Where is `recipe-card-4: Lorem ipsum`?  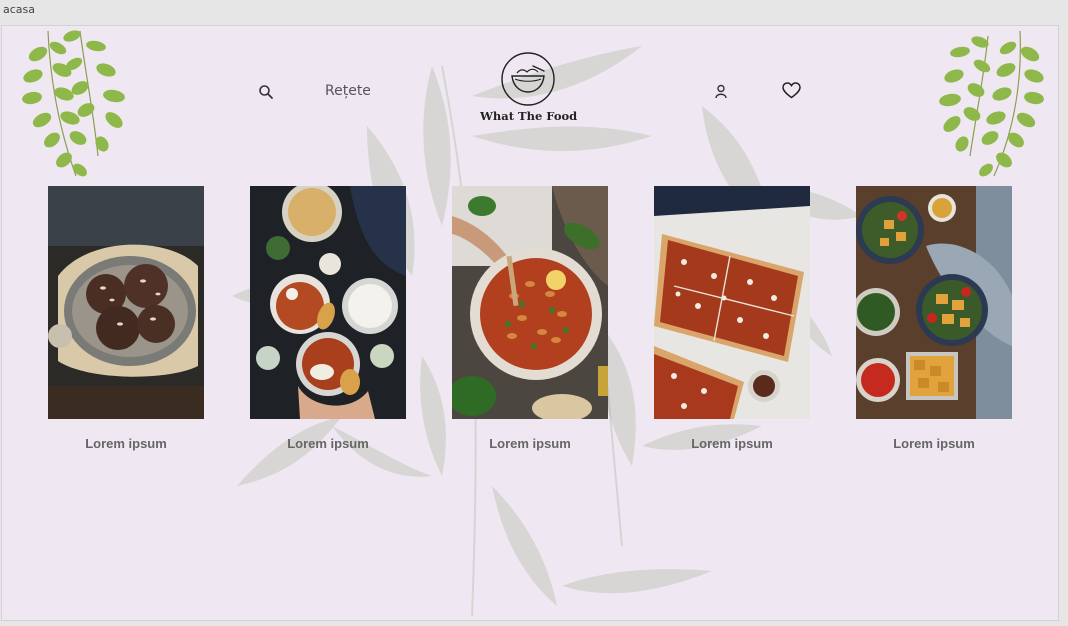
recipe-card-4: Lorem ipsum is located at coordinates (732, 318).